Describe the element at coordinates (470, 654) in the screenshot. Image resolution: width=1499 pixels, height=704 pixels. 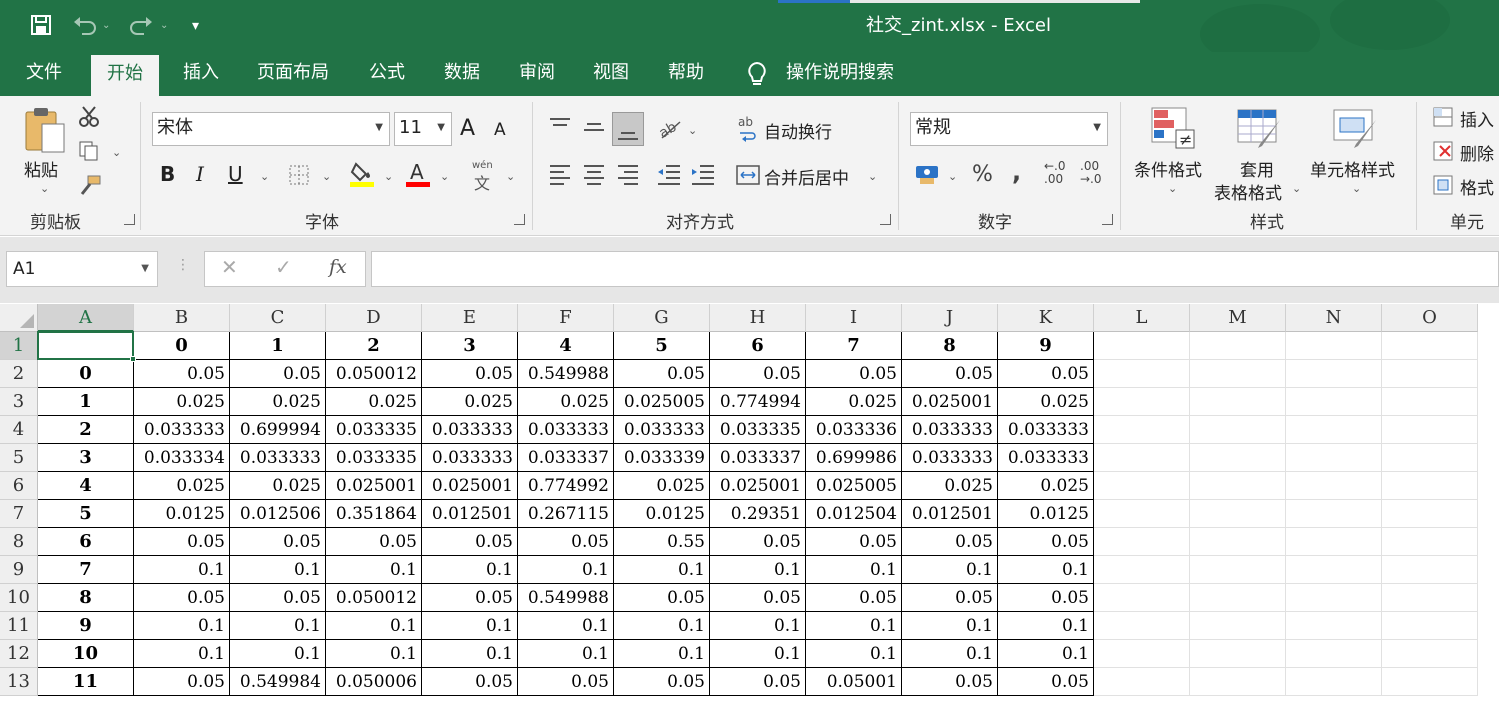
I see `cell-e12: 0.1` at that location.